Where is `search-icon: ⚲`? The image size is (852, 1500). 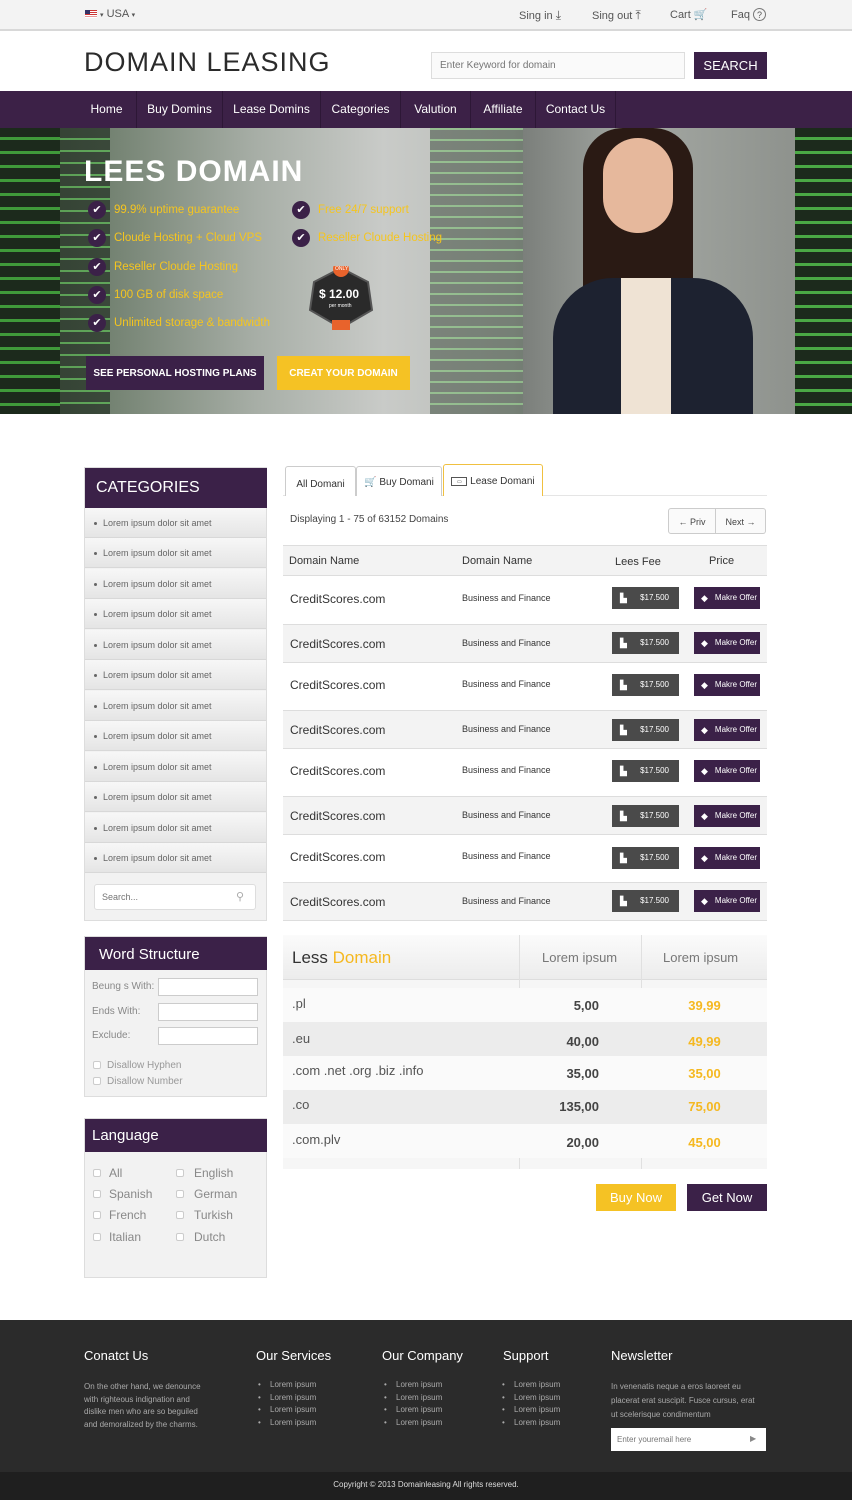
search-icon: ⚲ is located at coordinates (240, 896).